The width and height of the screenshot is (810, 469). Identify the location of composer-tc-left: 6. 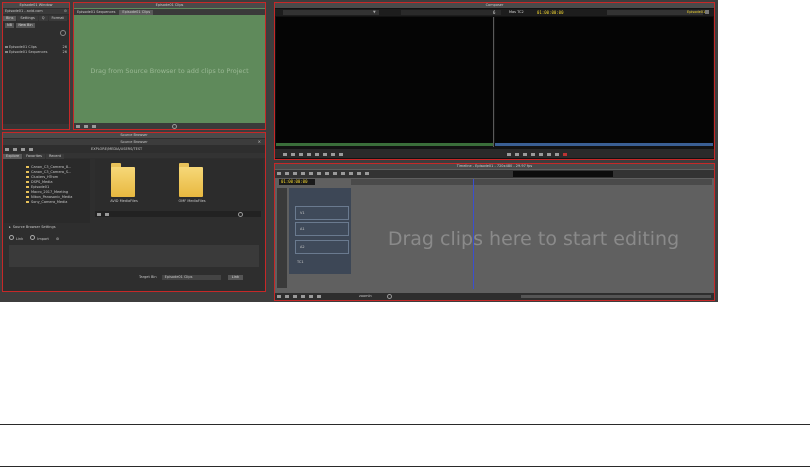
(494, 12).